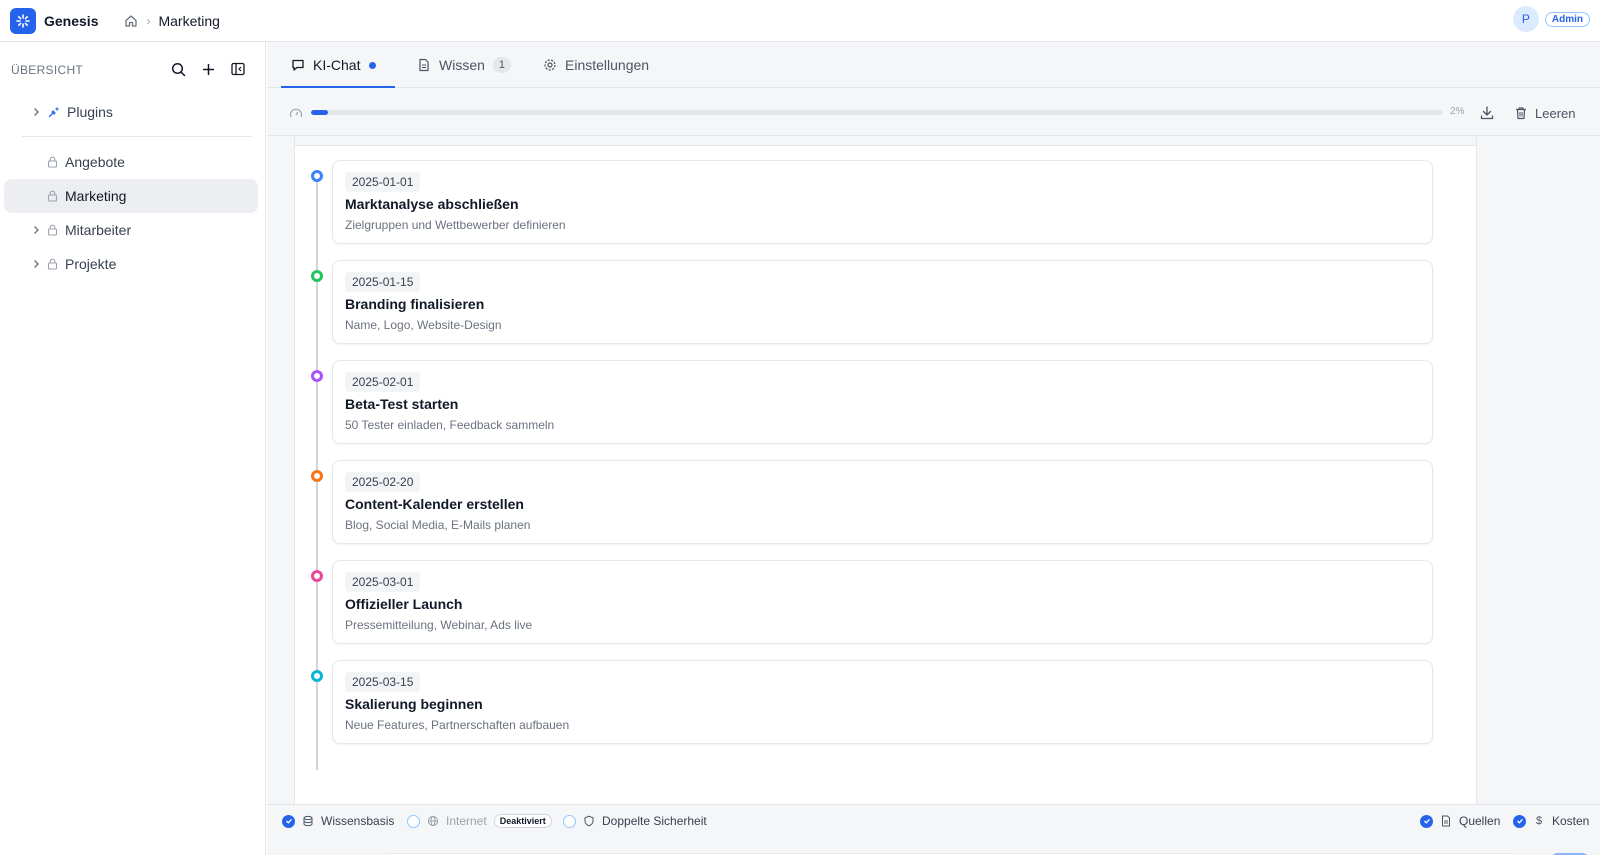 Image resolution: width=1600 pixels, height=855 pixels. Describe the element at coordinates (131, 162) in the screenshot. I see `sidebar-item-angebote: Angebote` at that location.